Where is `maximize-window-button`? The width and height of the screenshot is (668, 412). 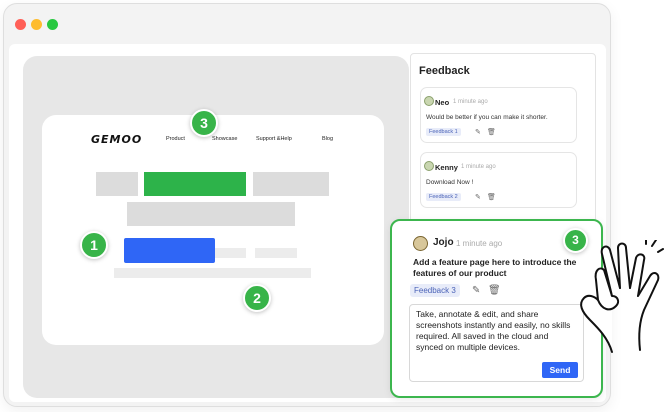 maximize-window-button is located at coordinates (52, 24).